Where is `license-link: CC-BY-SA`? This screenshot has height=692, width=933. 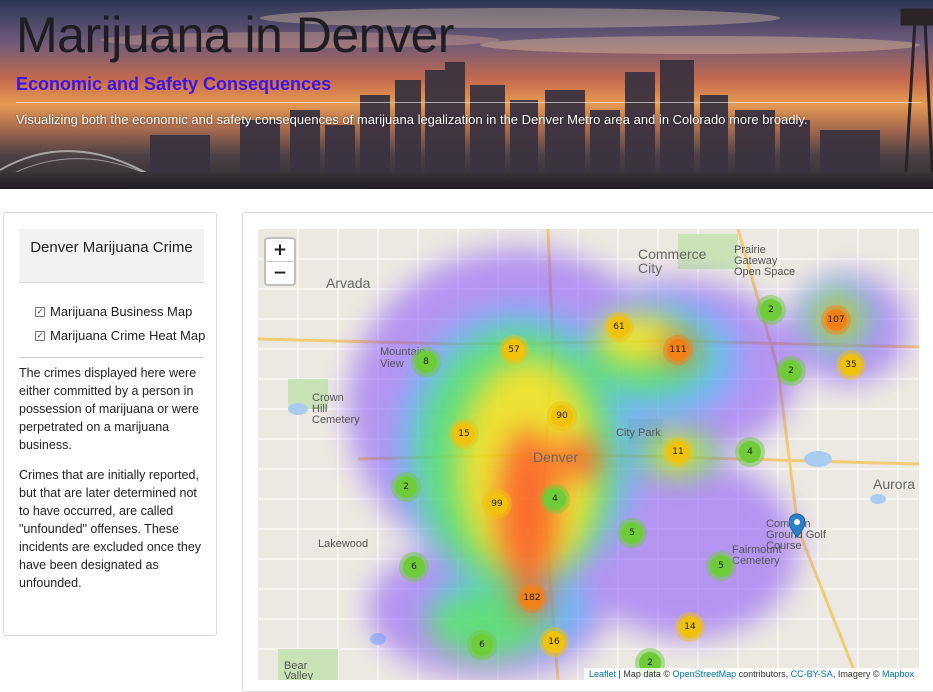 license-link: CC-BY-SA is located at coordinates (812, 674).